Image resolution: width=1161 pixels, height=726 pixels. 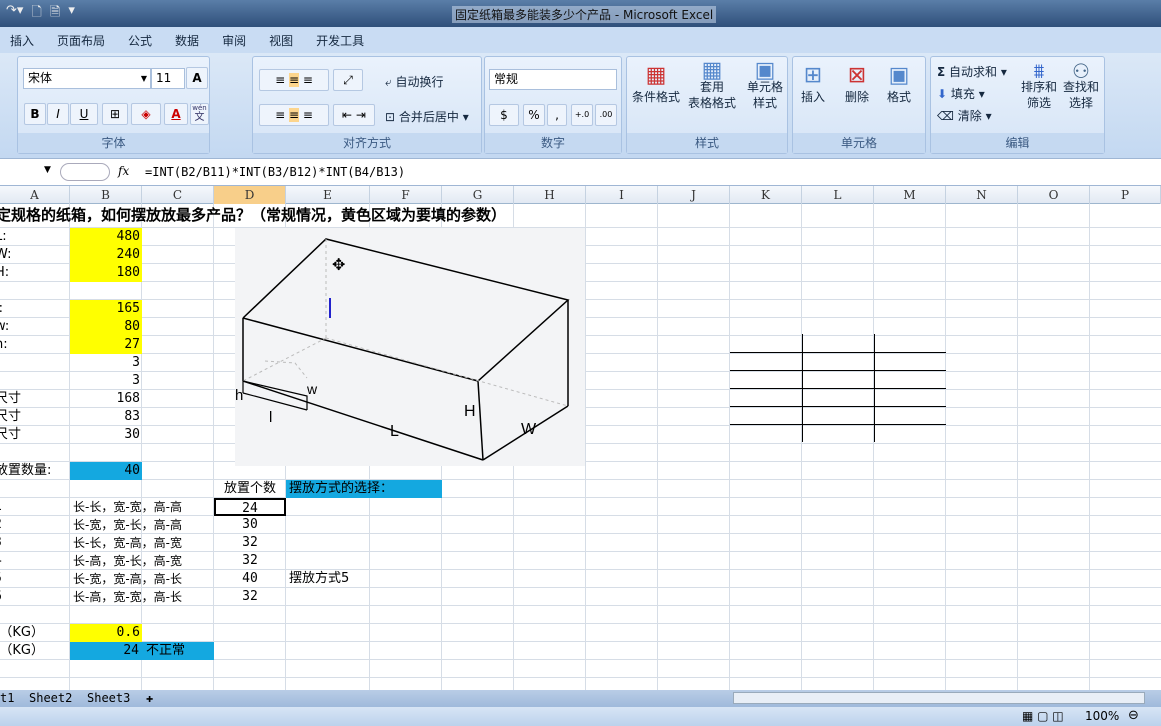 I want to click on percent-button: %, so click(x=534, y=115).